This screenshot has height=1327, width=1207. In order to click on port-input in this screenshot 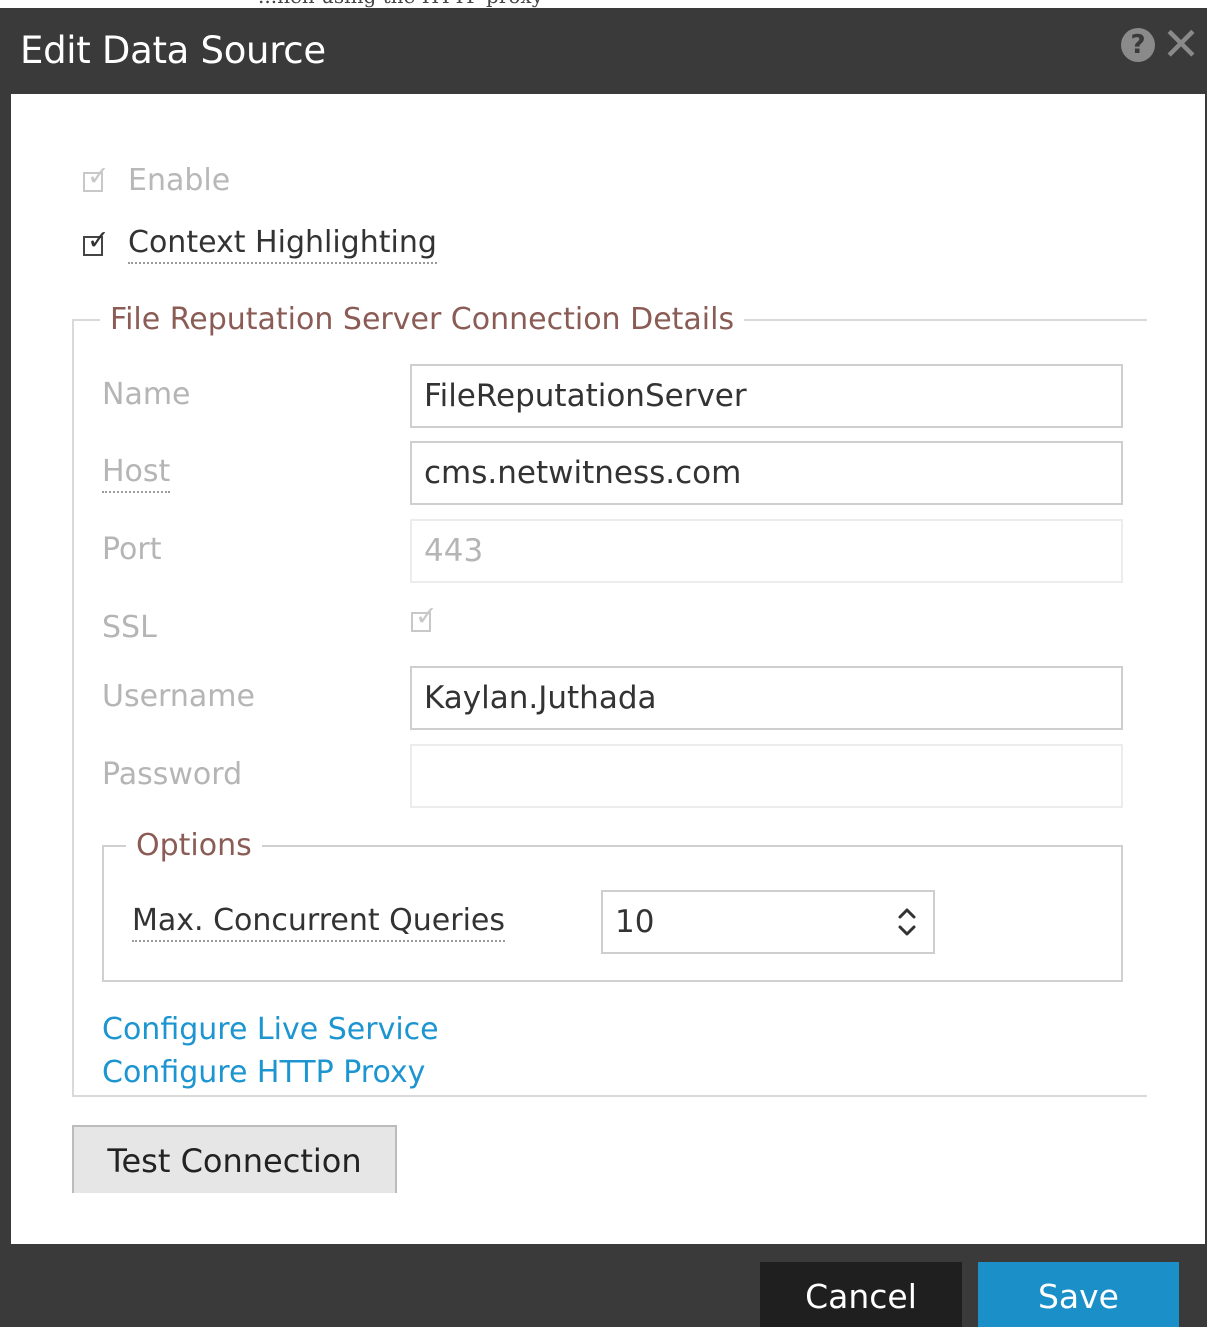, I will do `click(766, 551)`.